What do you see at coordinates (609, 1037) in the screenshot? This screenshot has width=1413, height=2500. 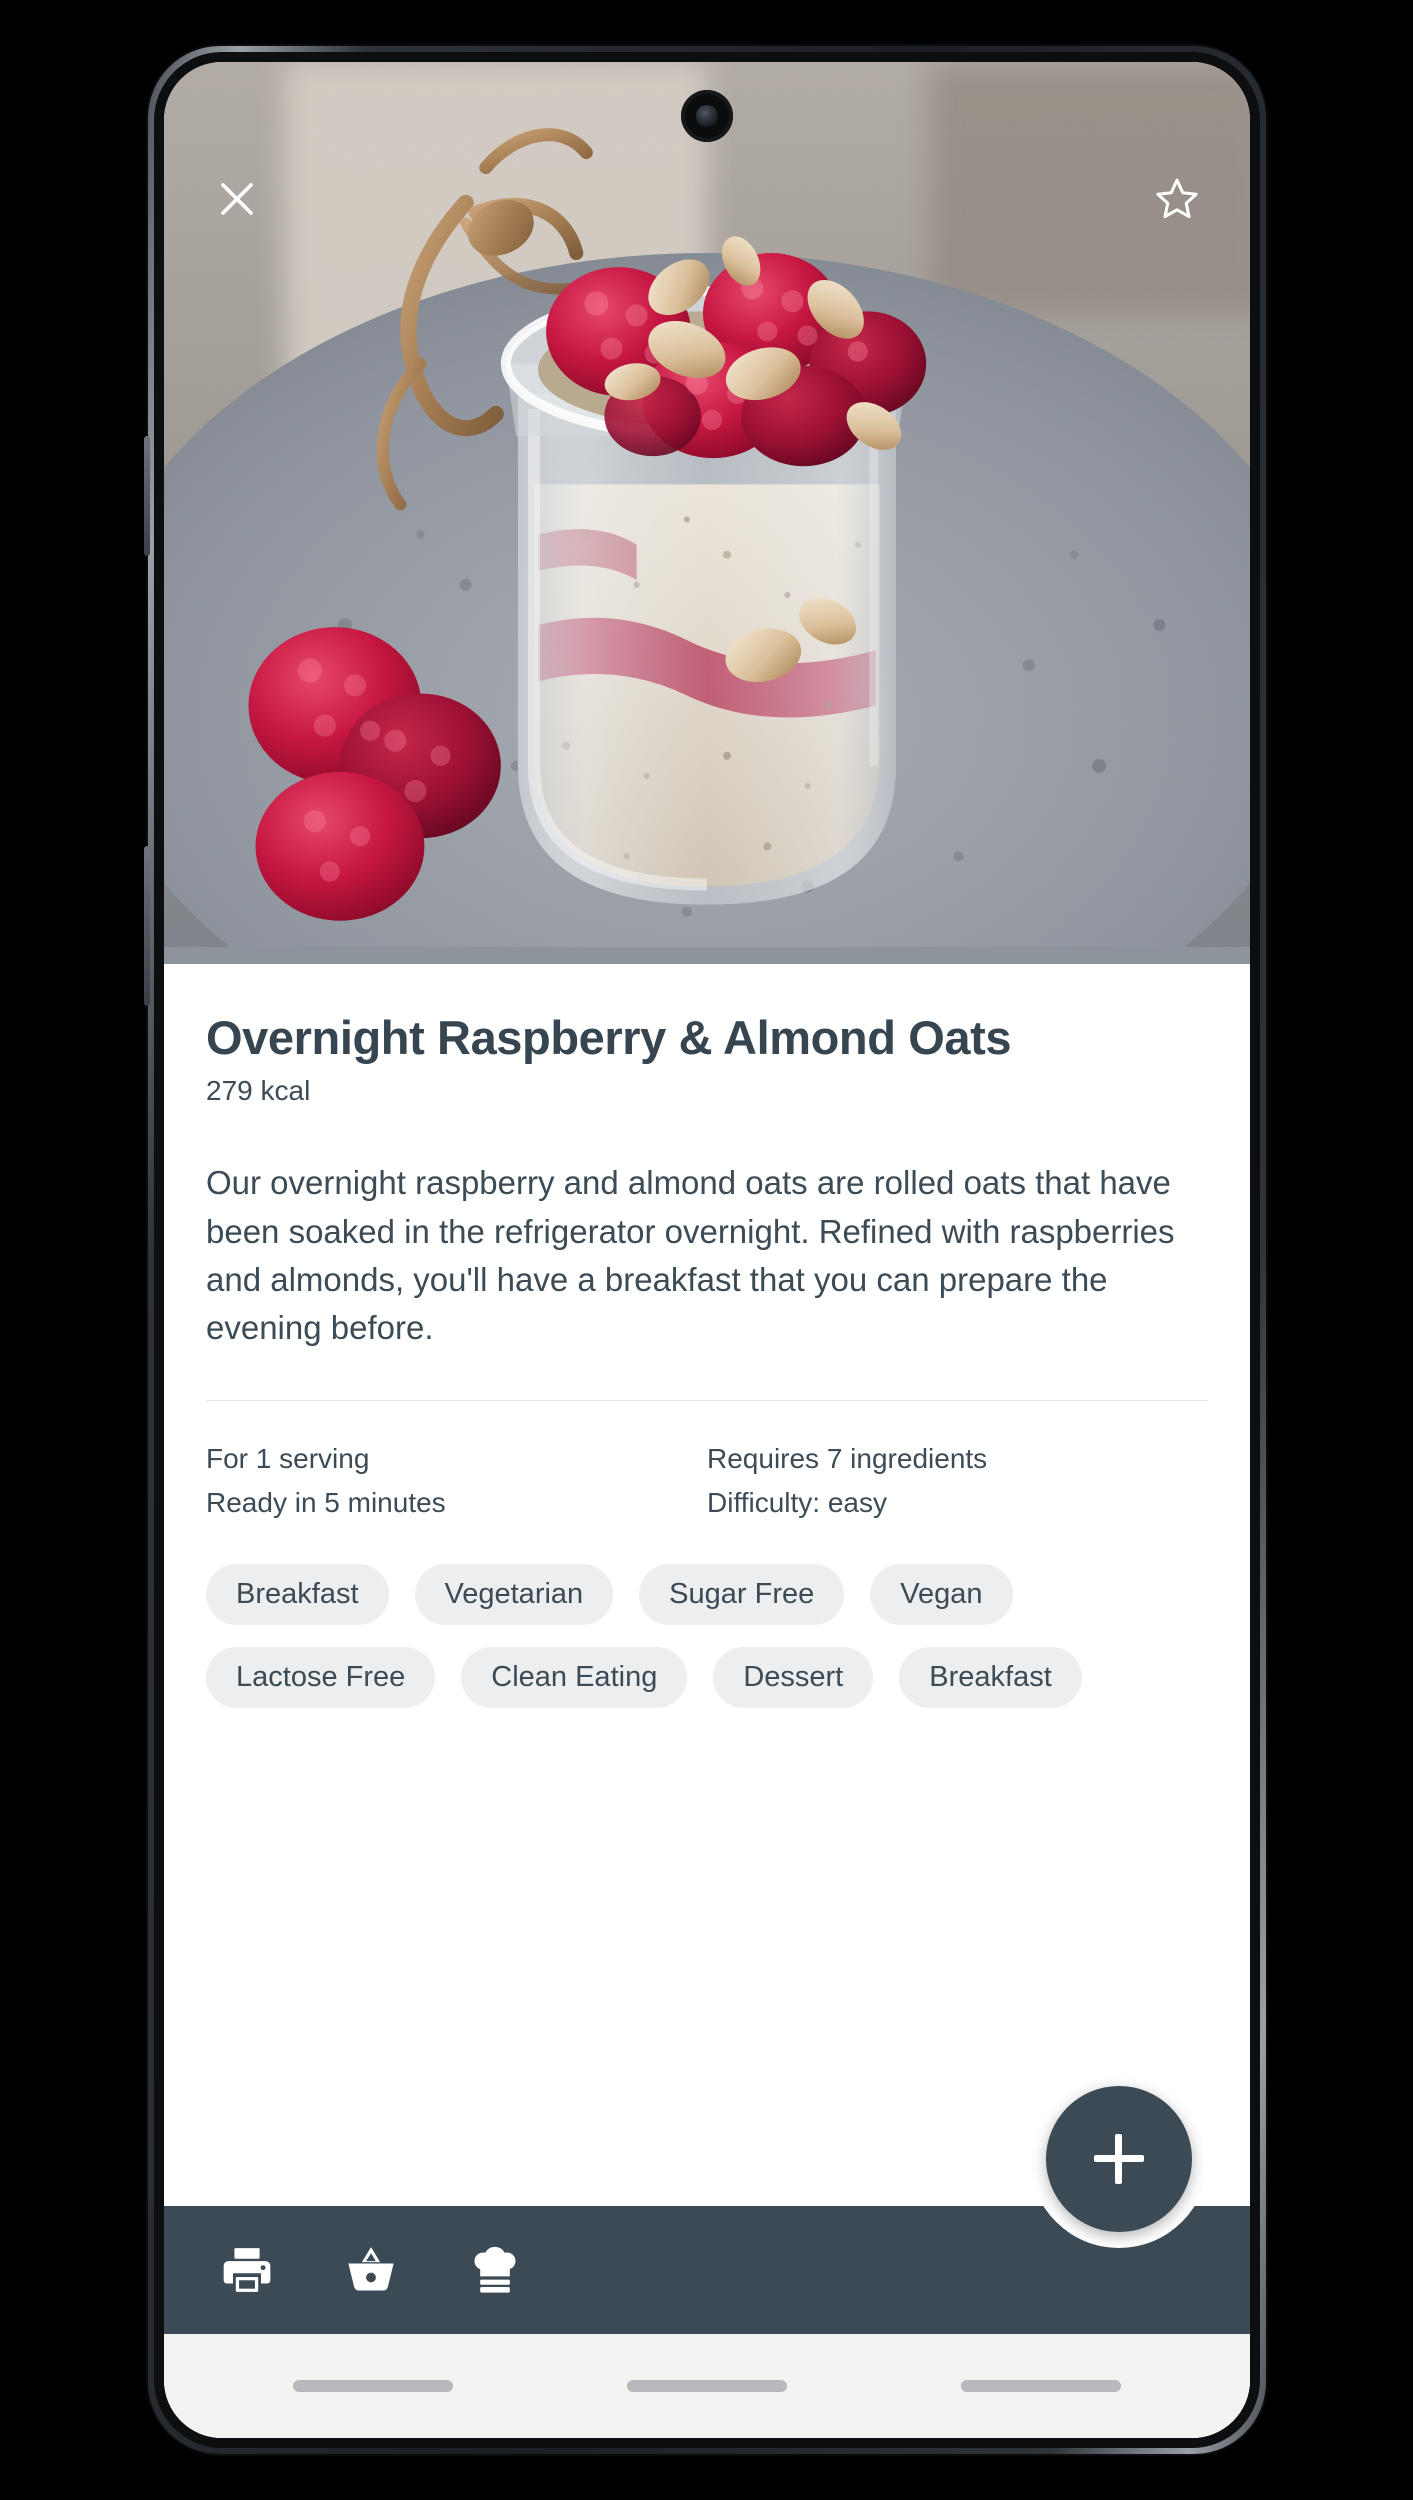 I see `recipe-title: Overnight Raspberry & Almond Oats` at bounding box center [609, 1037].